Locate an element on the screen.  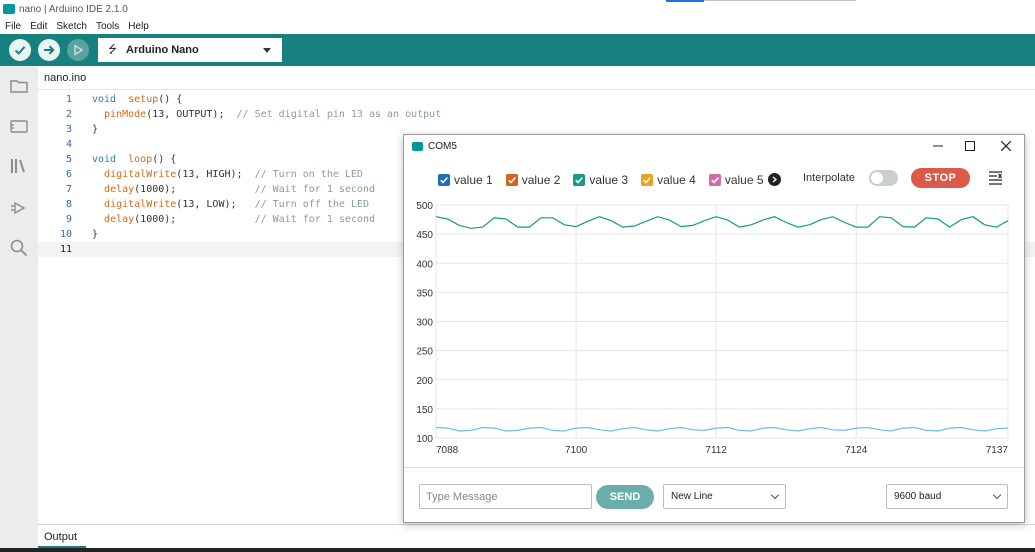
code-text: void loop() { is located at coordinates (134, 159).